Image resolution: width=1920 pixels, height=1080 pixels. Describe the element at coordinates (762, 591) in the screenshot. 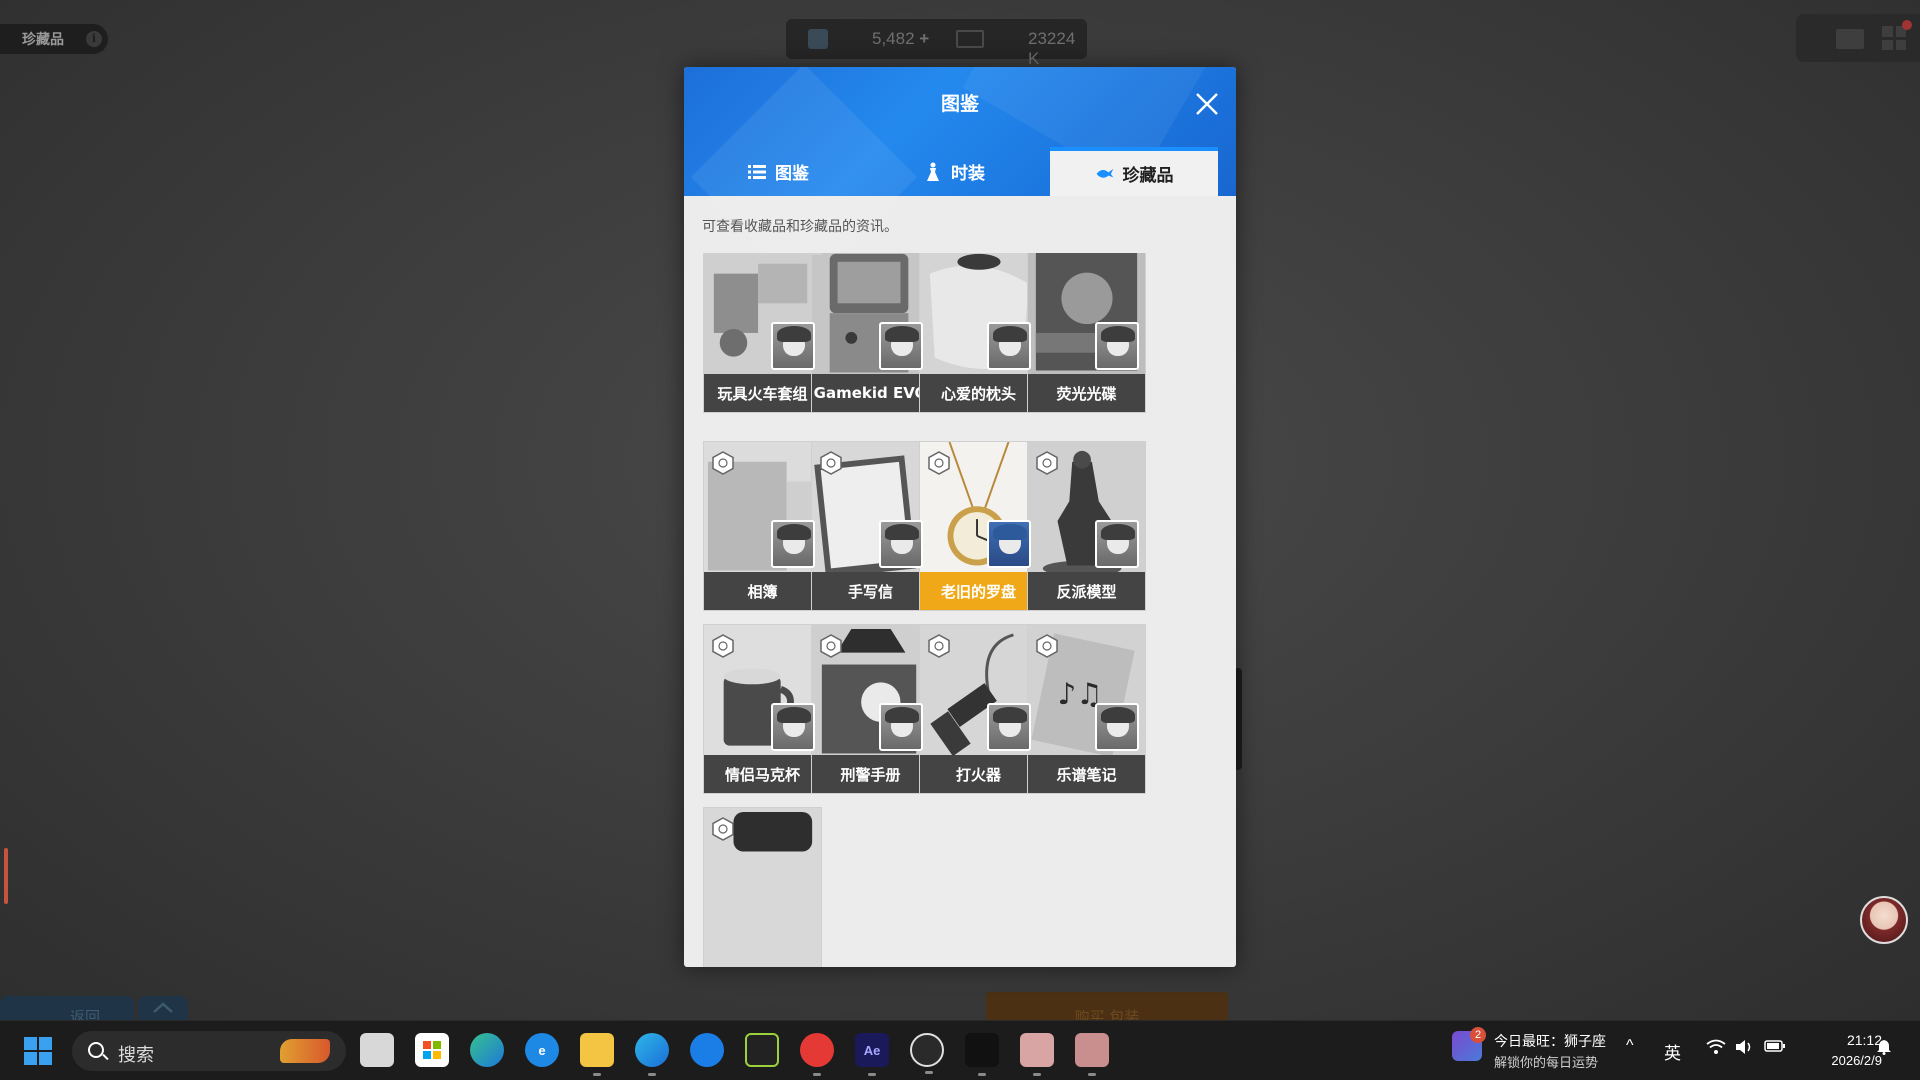

I see `card-label: 相簿` at that location.